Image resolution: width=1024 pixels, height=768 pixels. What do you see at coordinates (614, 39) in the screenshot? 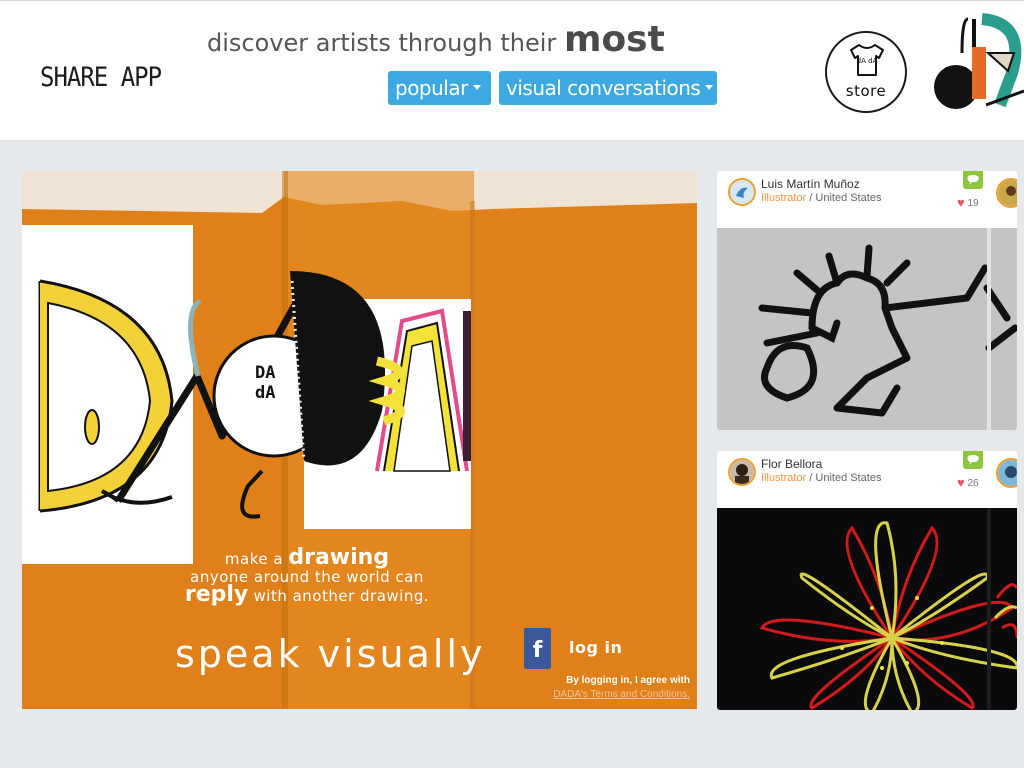
I see `tagline-emphasis: most` at bounding box center [614, 39].